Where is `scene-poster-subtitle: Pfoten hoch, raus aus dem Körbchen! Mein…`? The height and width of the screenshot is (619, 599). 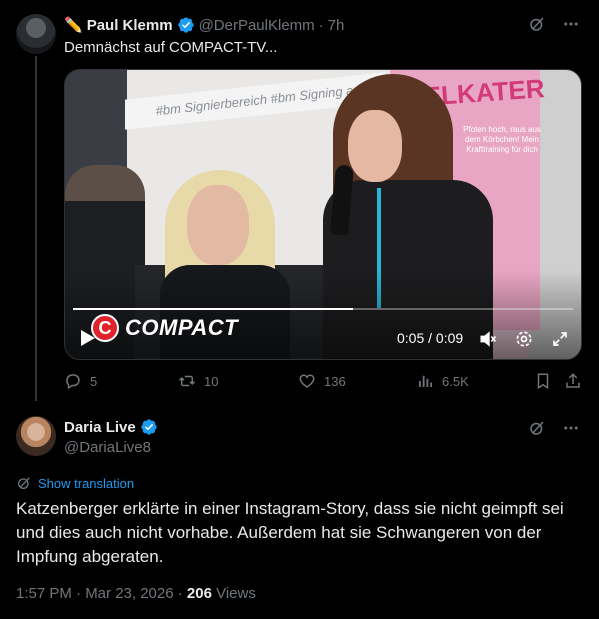
scene-poster-subtitle: Pfoten hoch, raus aus dem Körbchen! Mein… is located at coordinates (502, 139).